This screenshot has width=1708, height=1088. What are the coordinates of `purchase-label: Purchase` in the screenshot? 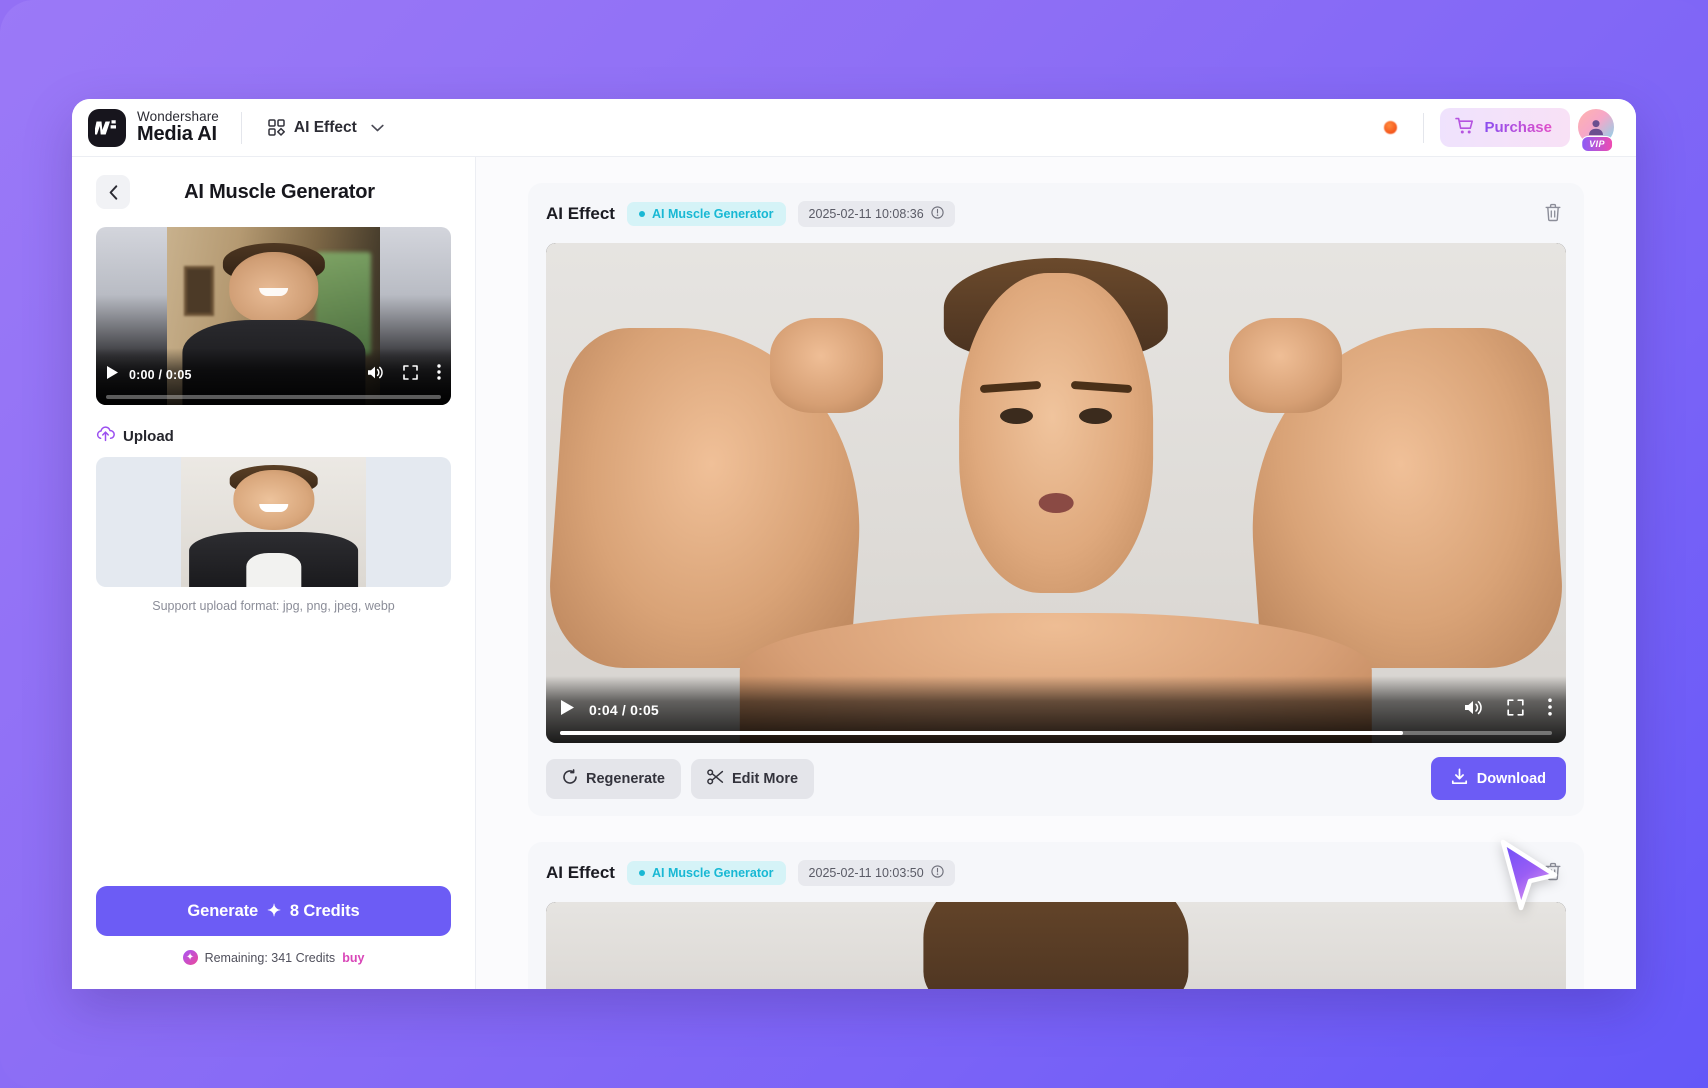 It's located at (1518, 127).